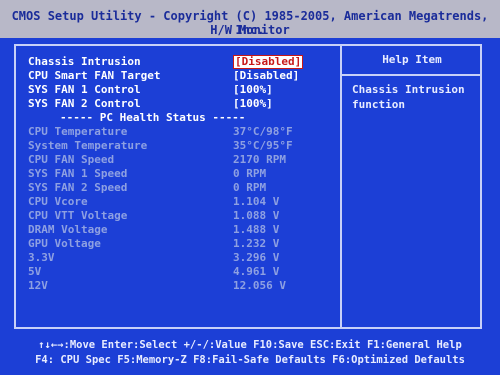 The height and width of the screenshot is (375, 500). What do you see at coordinates (411, 75) in the screenshot?
I see `help-divider` at bounding box center [411, 75].